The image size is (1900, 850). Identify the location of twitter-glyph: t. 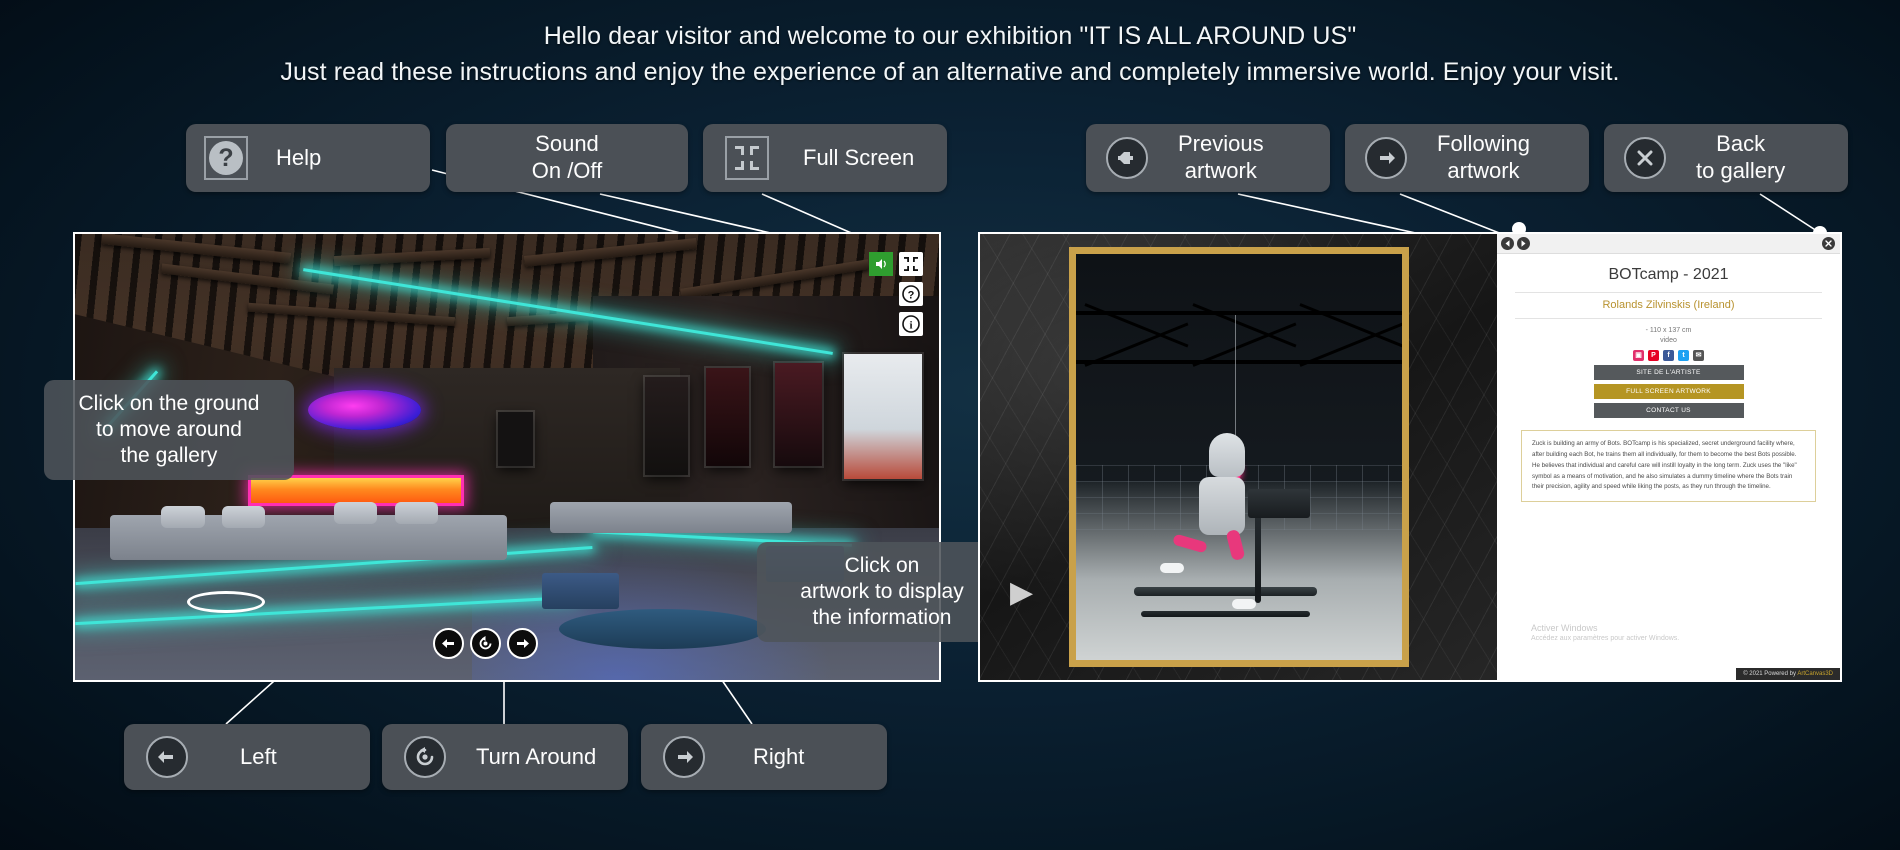
(1683, 355).